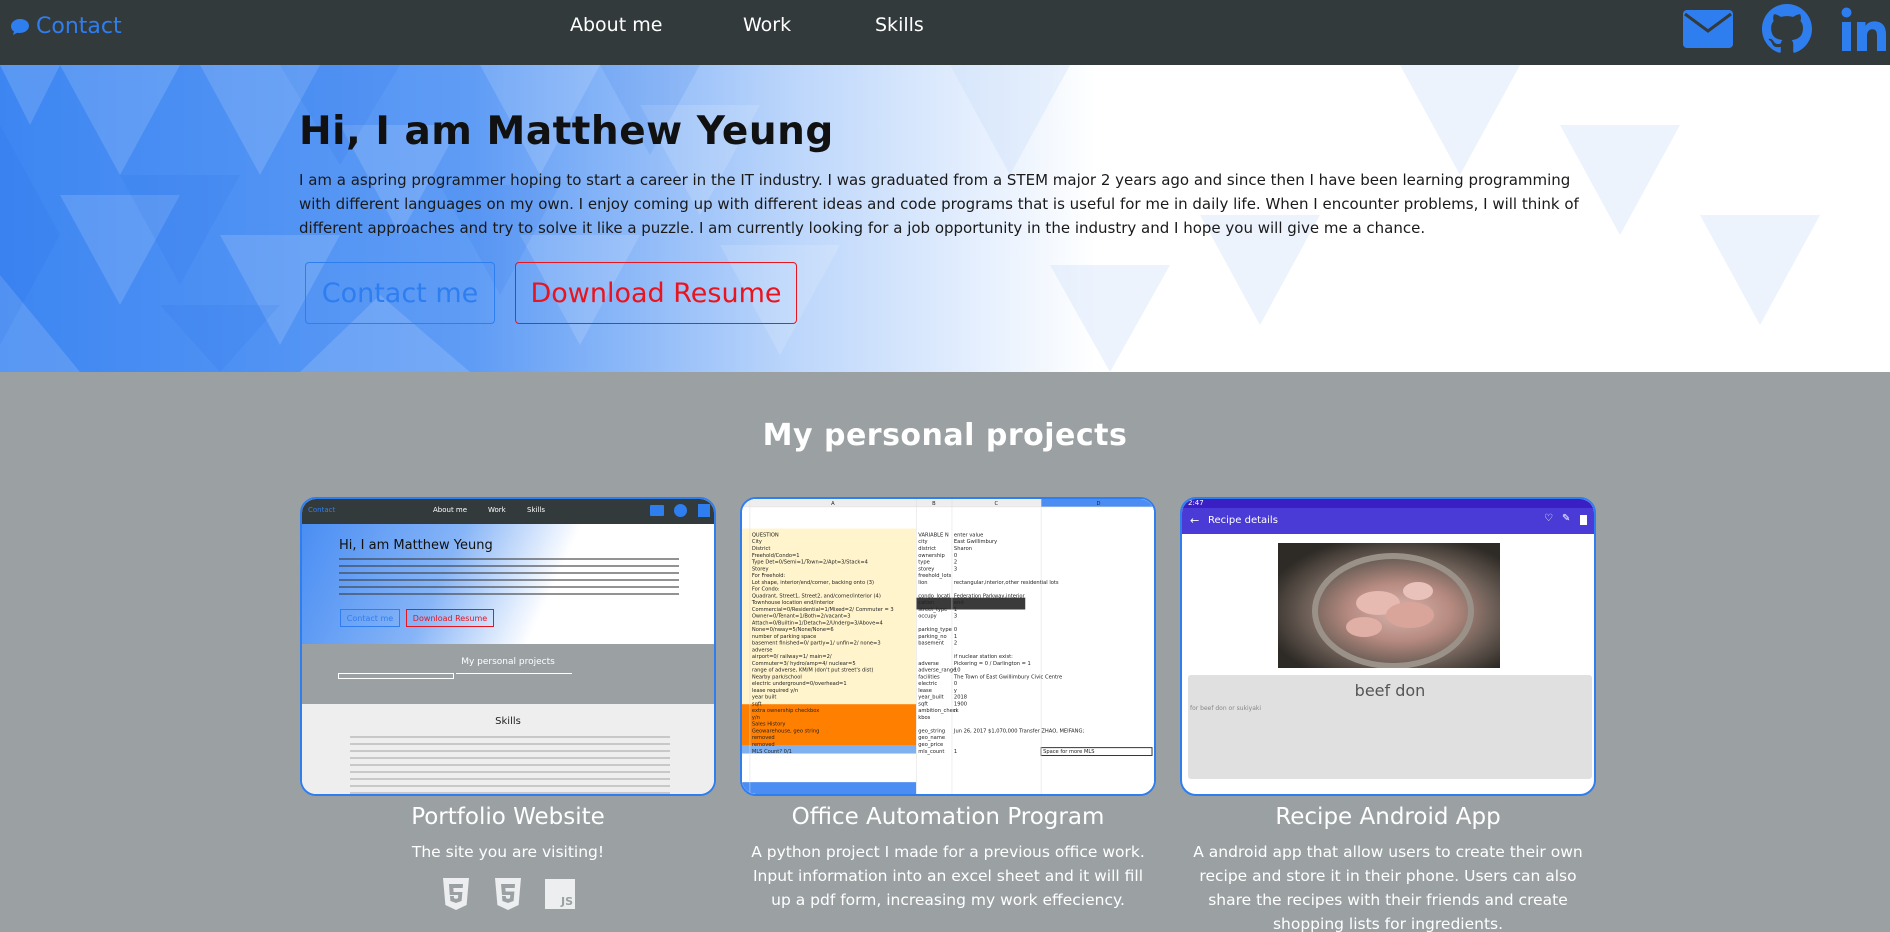 The height and width of the screenshot is (932, 1890). Describe the element at coordinates (931, 752) in the screenshot. I see `sheet-cell: mls_count` at that location.